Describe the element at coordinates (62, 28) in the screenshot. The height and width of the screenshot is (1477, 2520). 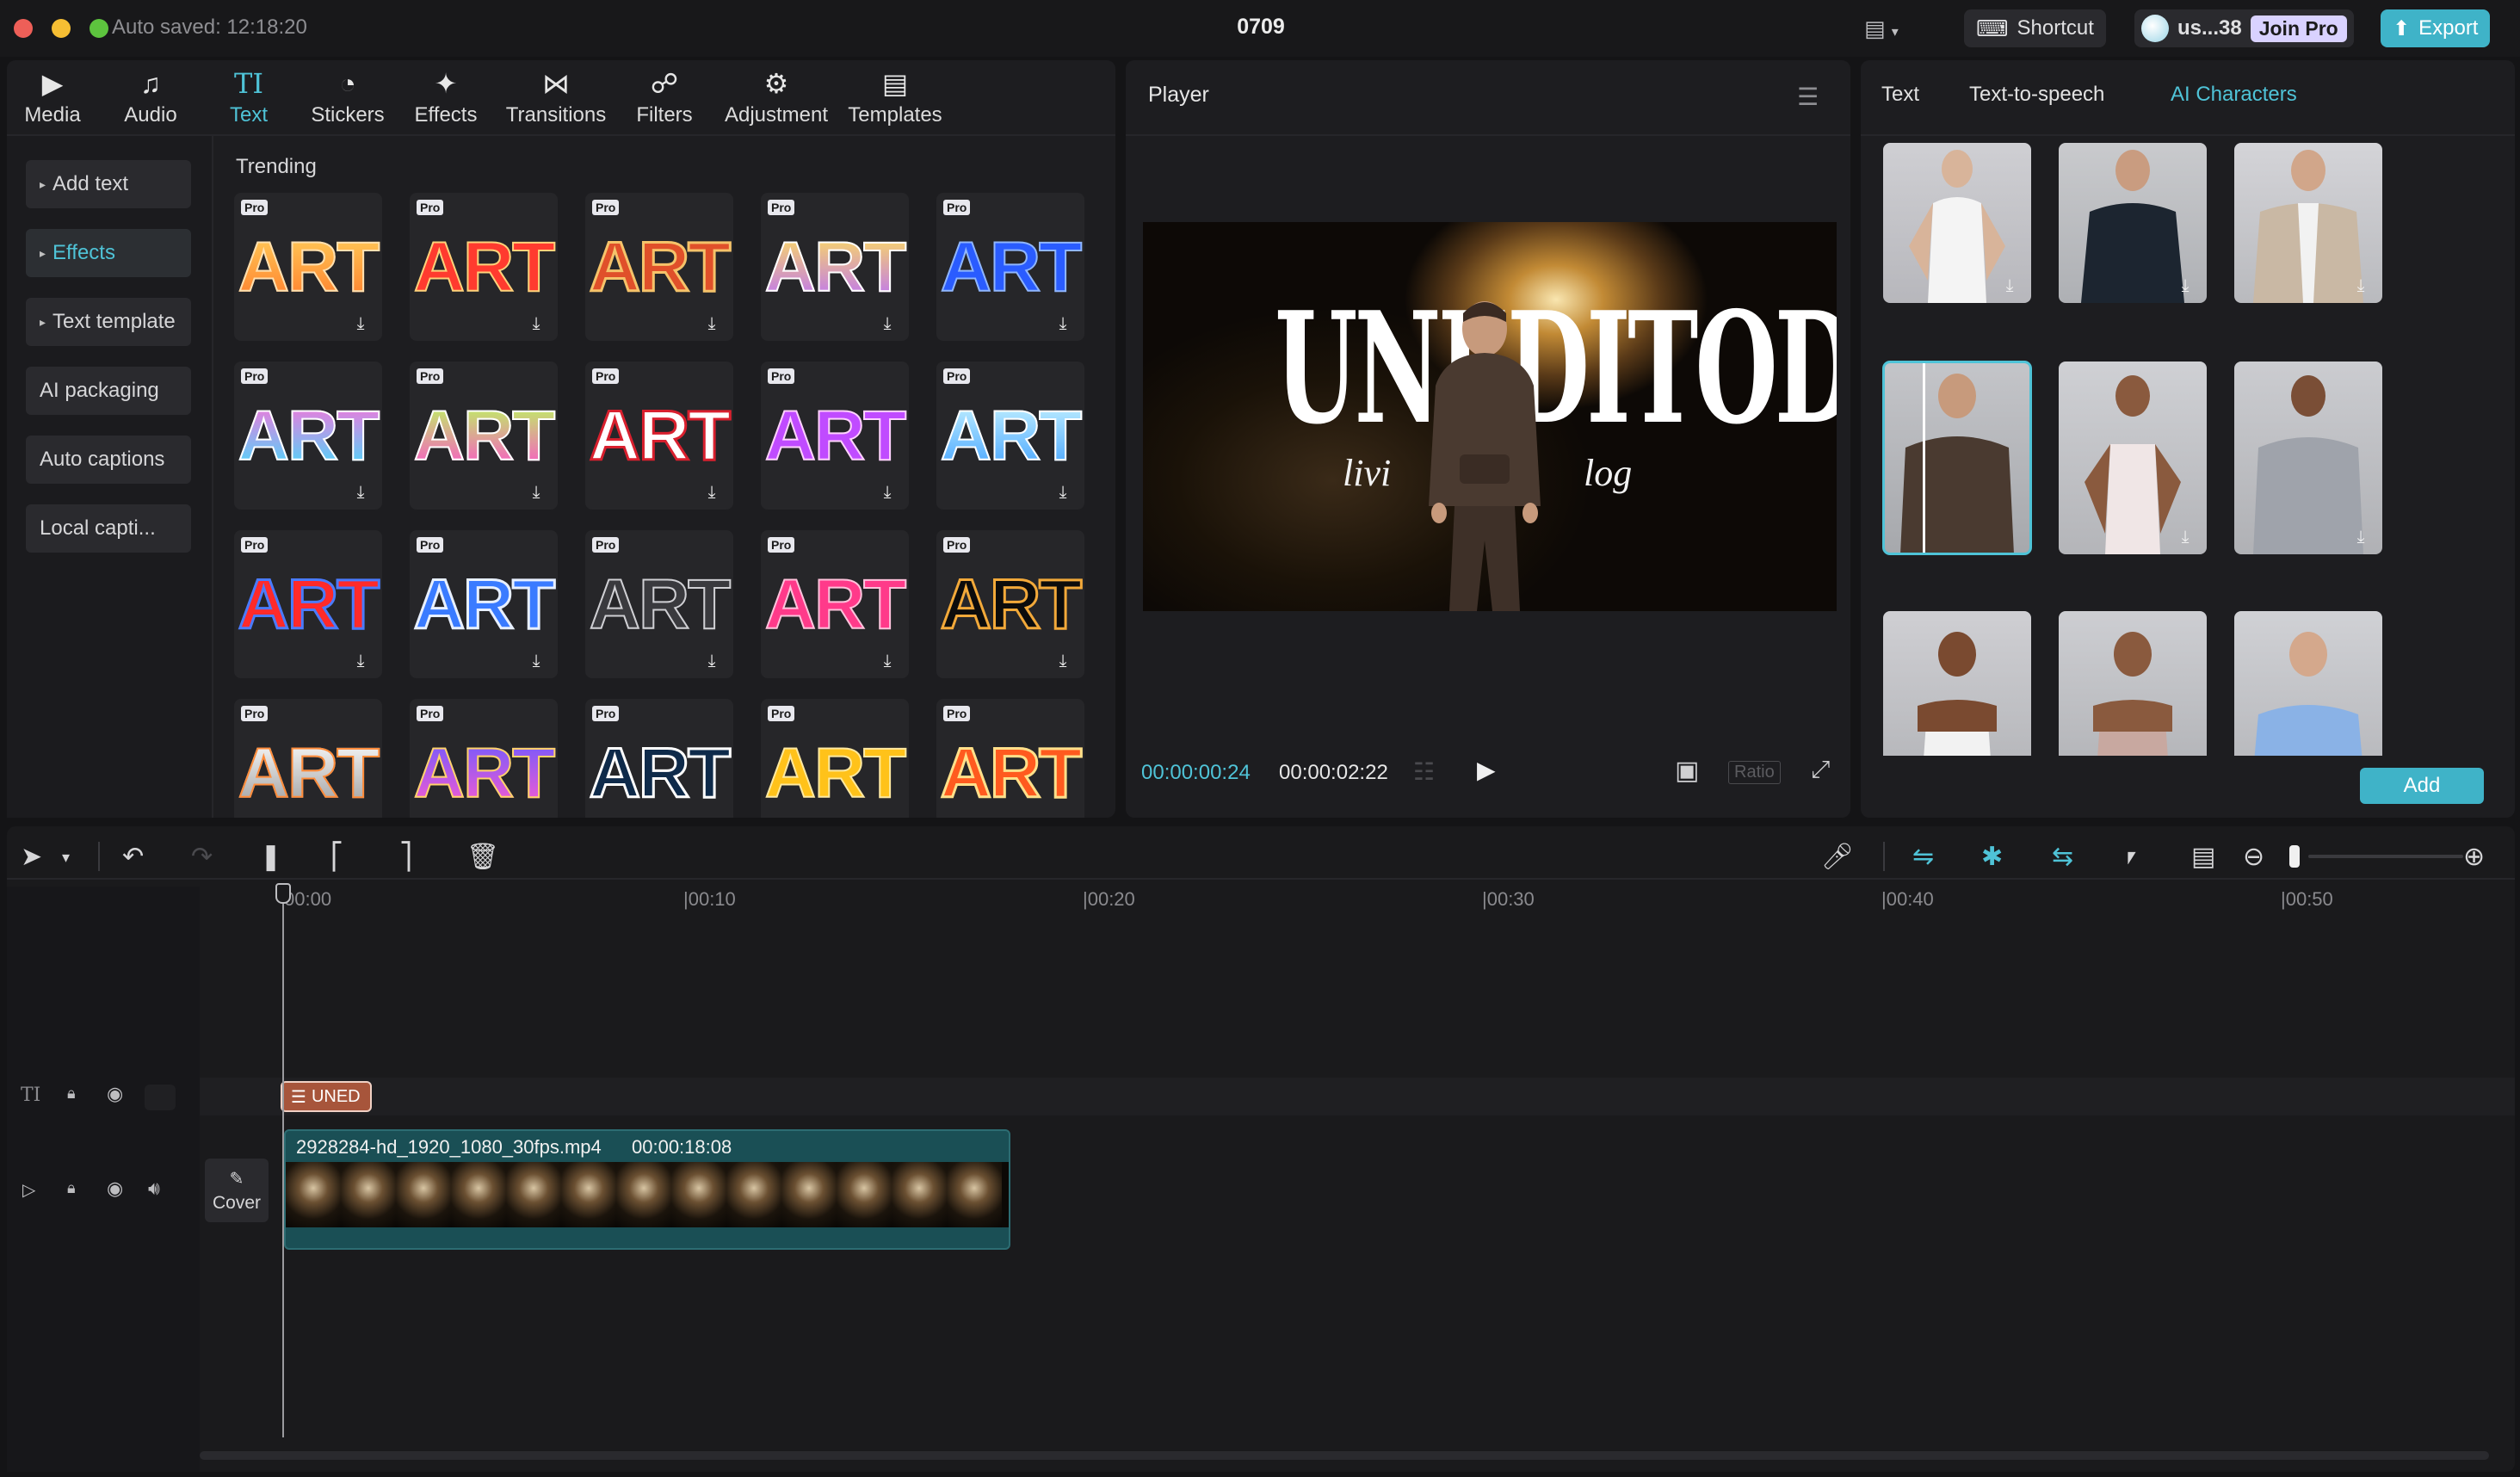
I see `minimize-window-button` at that location.